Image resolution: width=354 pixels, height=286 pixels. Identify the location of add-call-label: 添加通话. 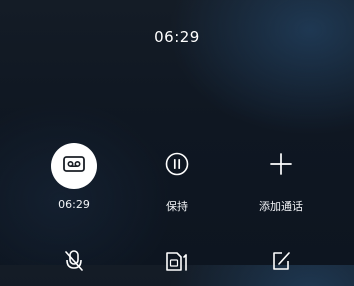
(281, 206).